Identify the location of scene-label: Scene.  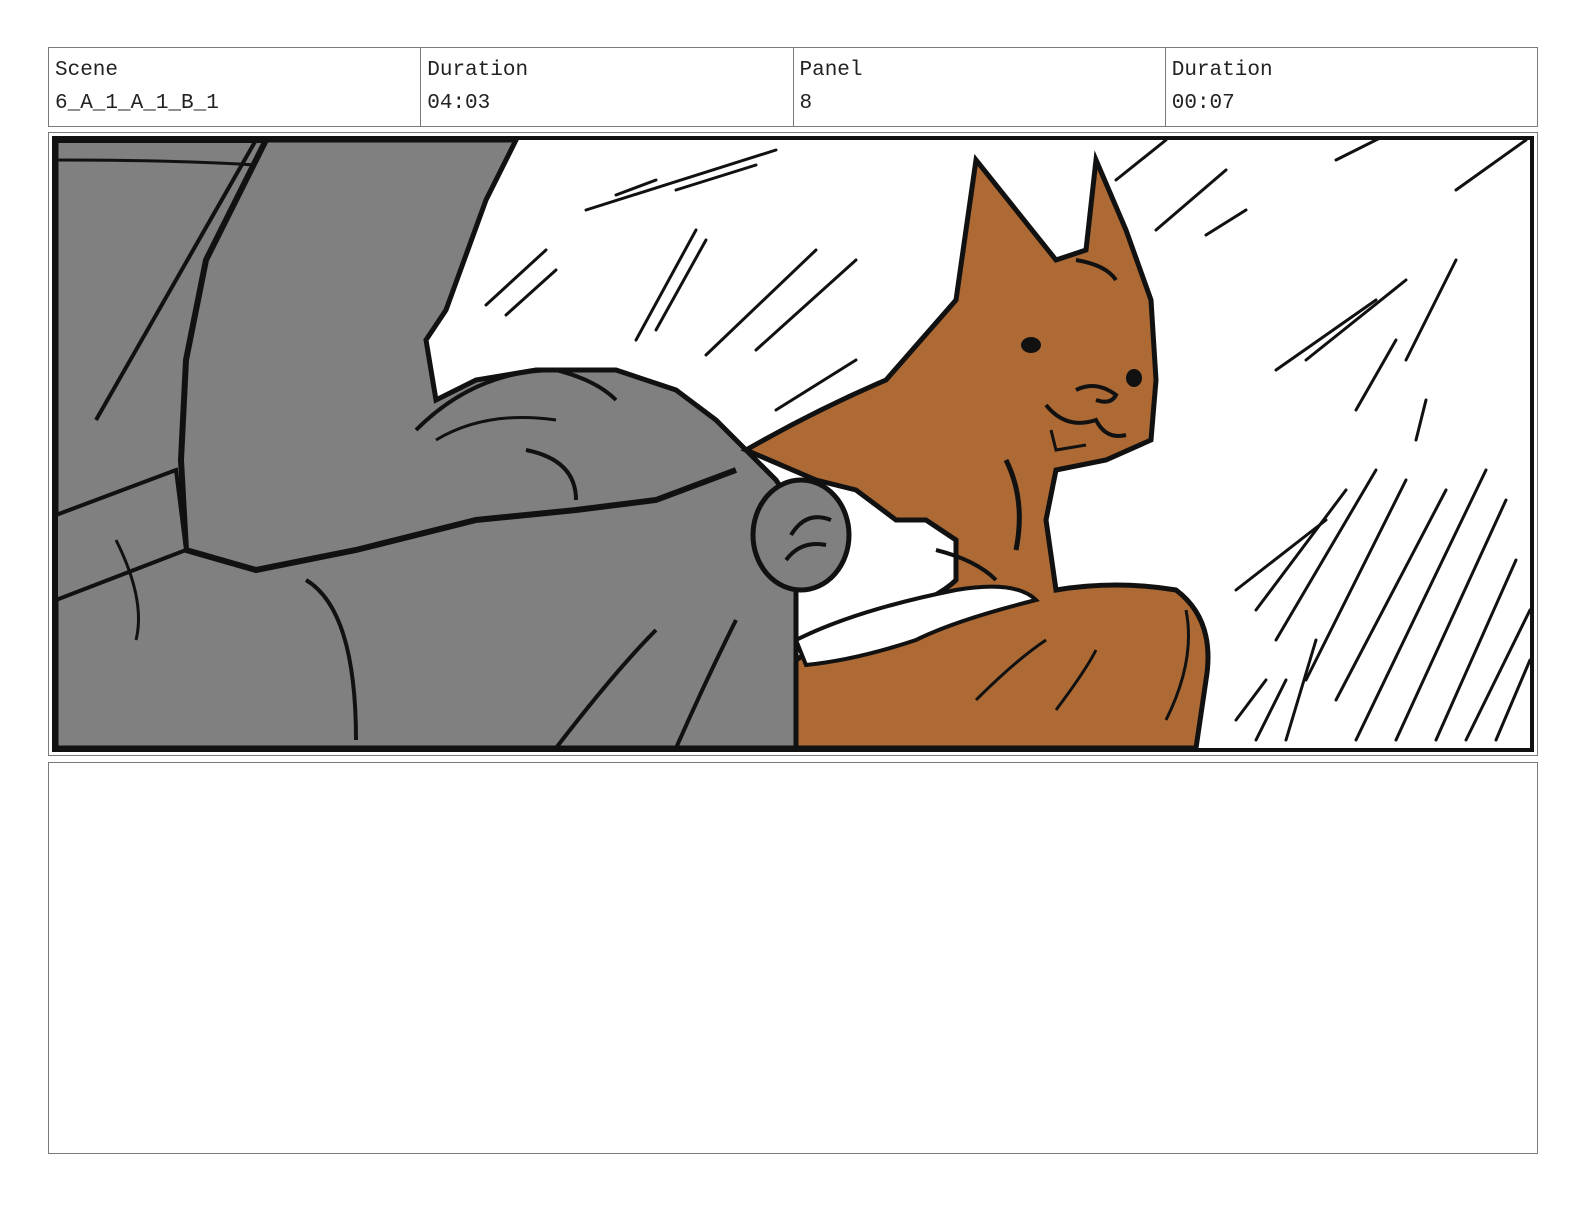
(87, 70).